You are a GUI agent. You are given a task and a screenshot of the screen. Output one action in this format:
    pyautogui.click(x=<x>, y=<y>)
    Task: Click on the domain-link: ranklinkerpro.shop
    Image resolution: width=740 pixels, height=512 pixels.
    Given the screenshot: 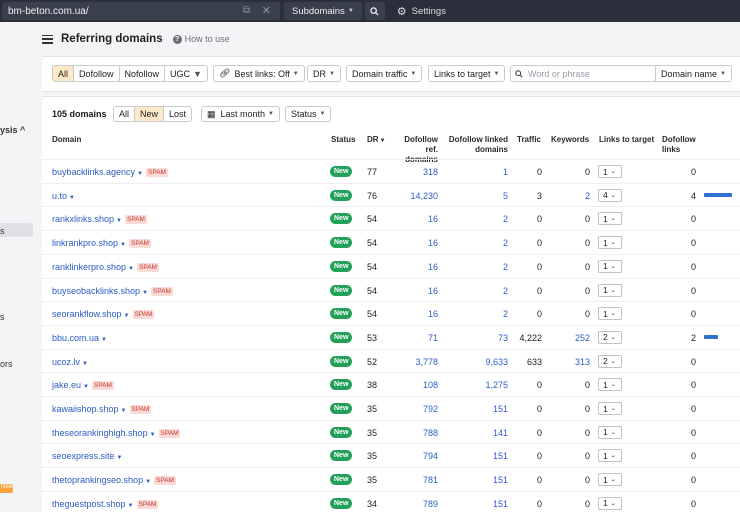 What is the action you would take?
    pyautogui.click(x=89, y=267)
    